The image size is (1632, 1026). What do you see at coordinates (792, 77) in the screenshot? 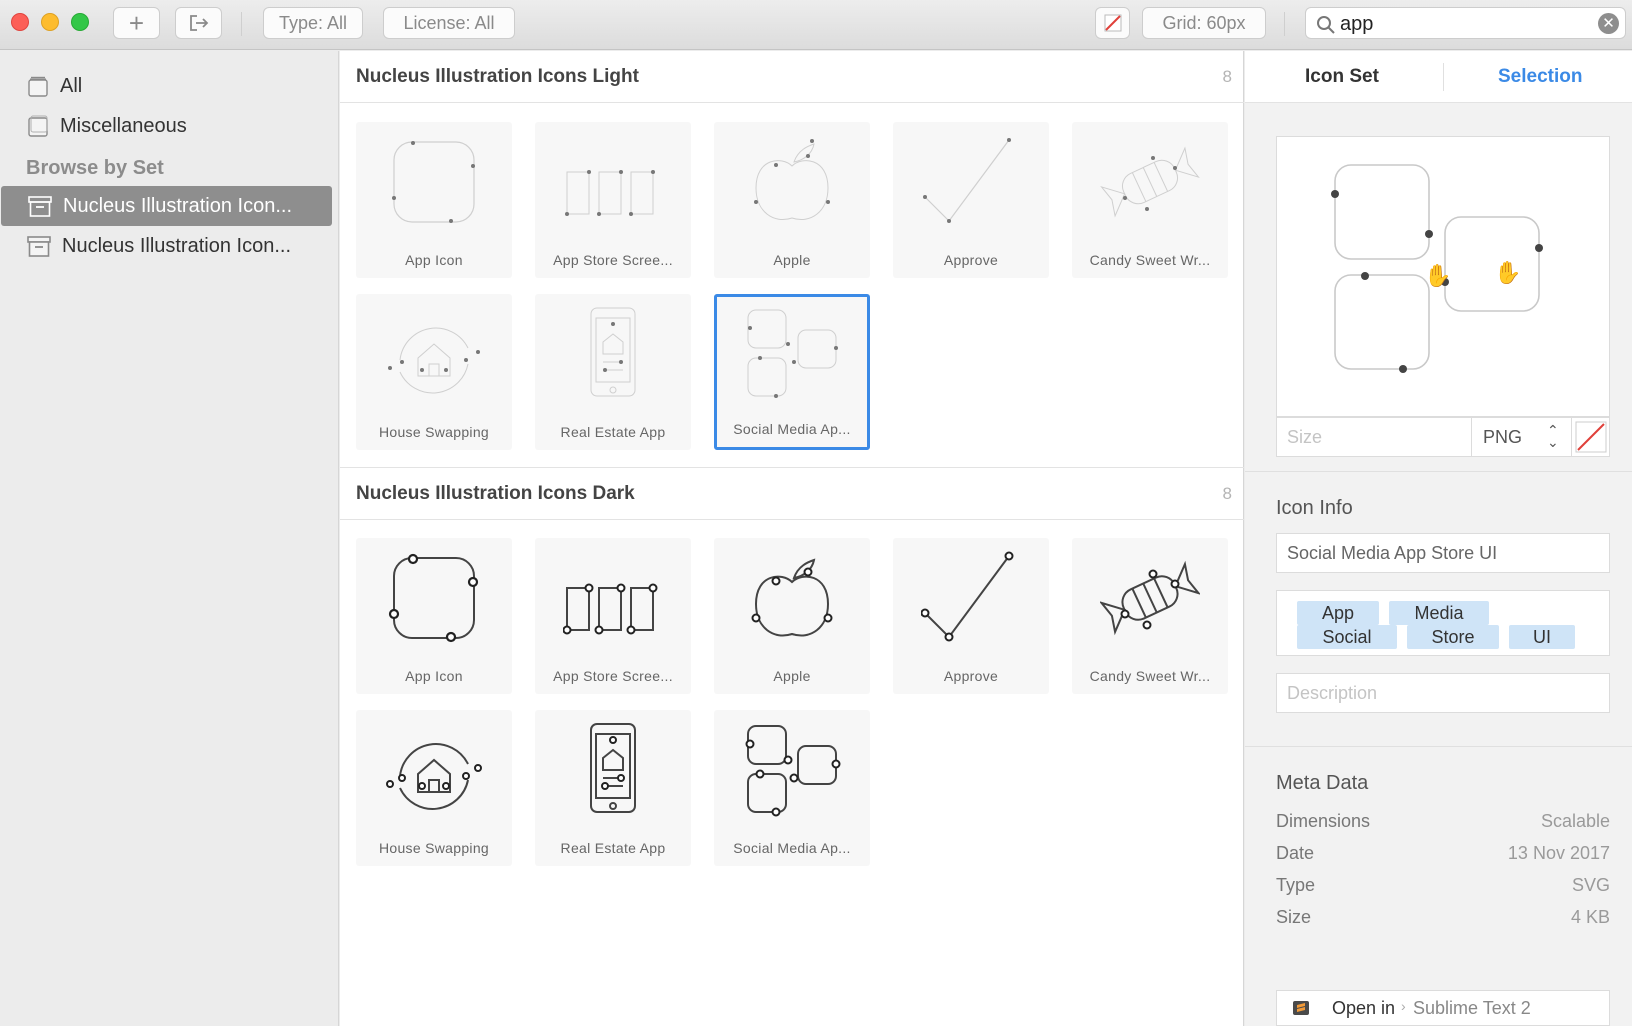
I see `section-header: Nucleus Illustration Icons Light 8` at bounding box center [792, 77].